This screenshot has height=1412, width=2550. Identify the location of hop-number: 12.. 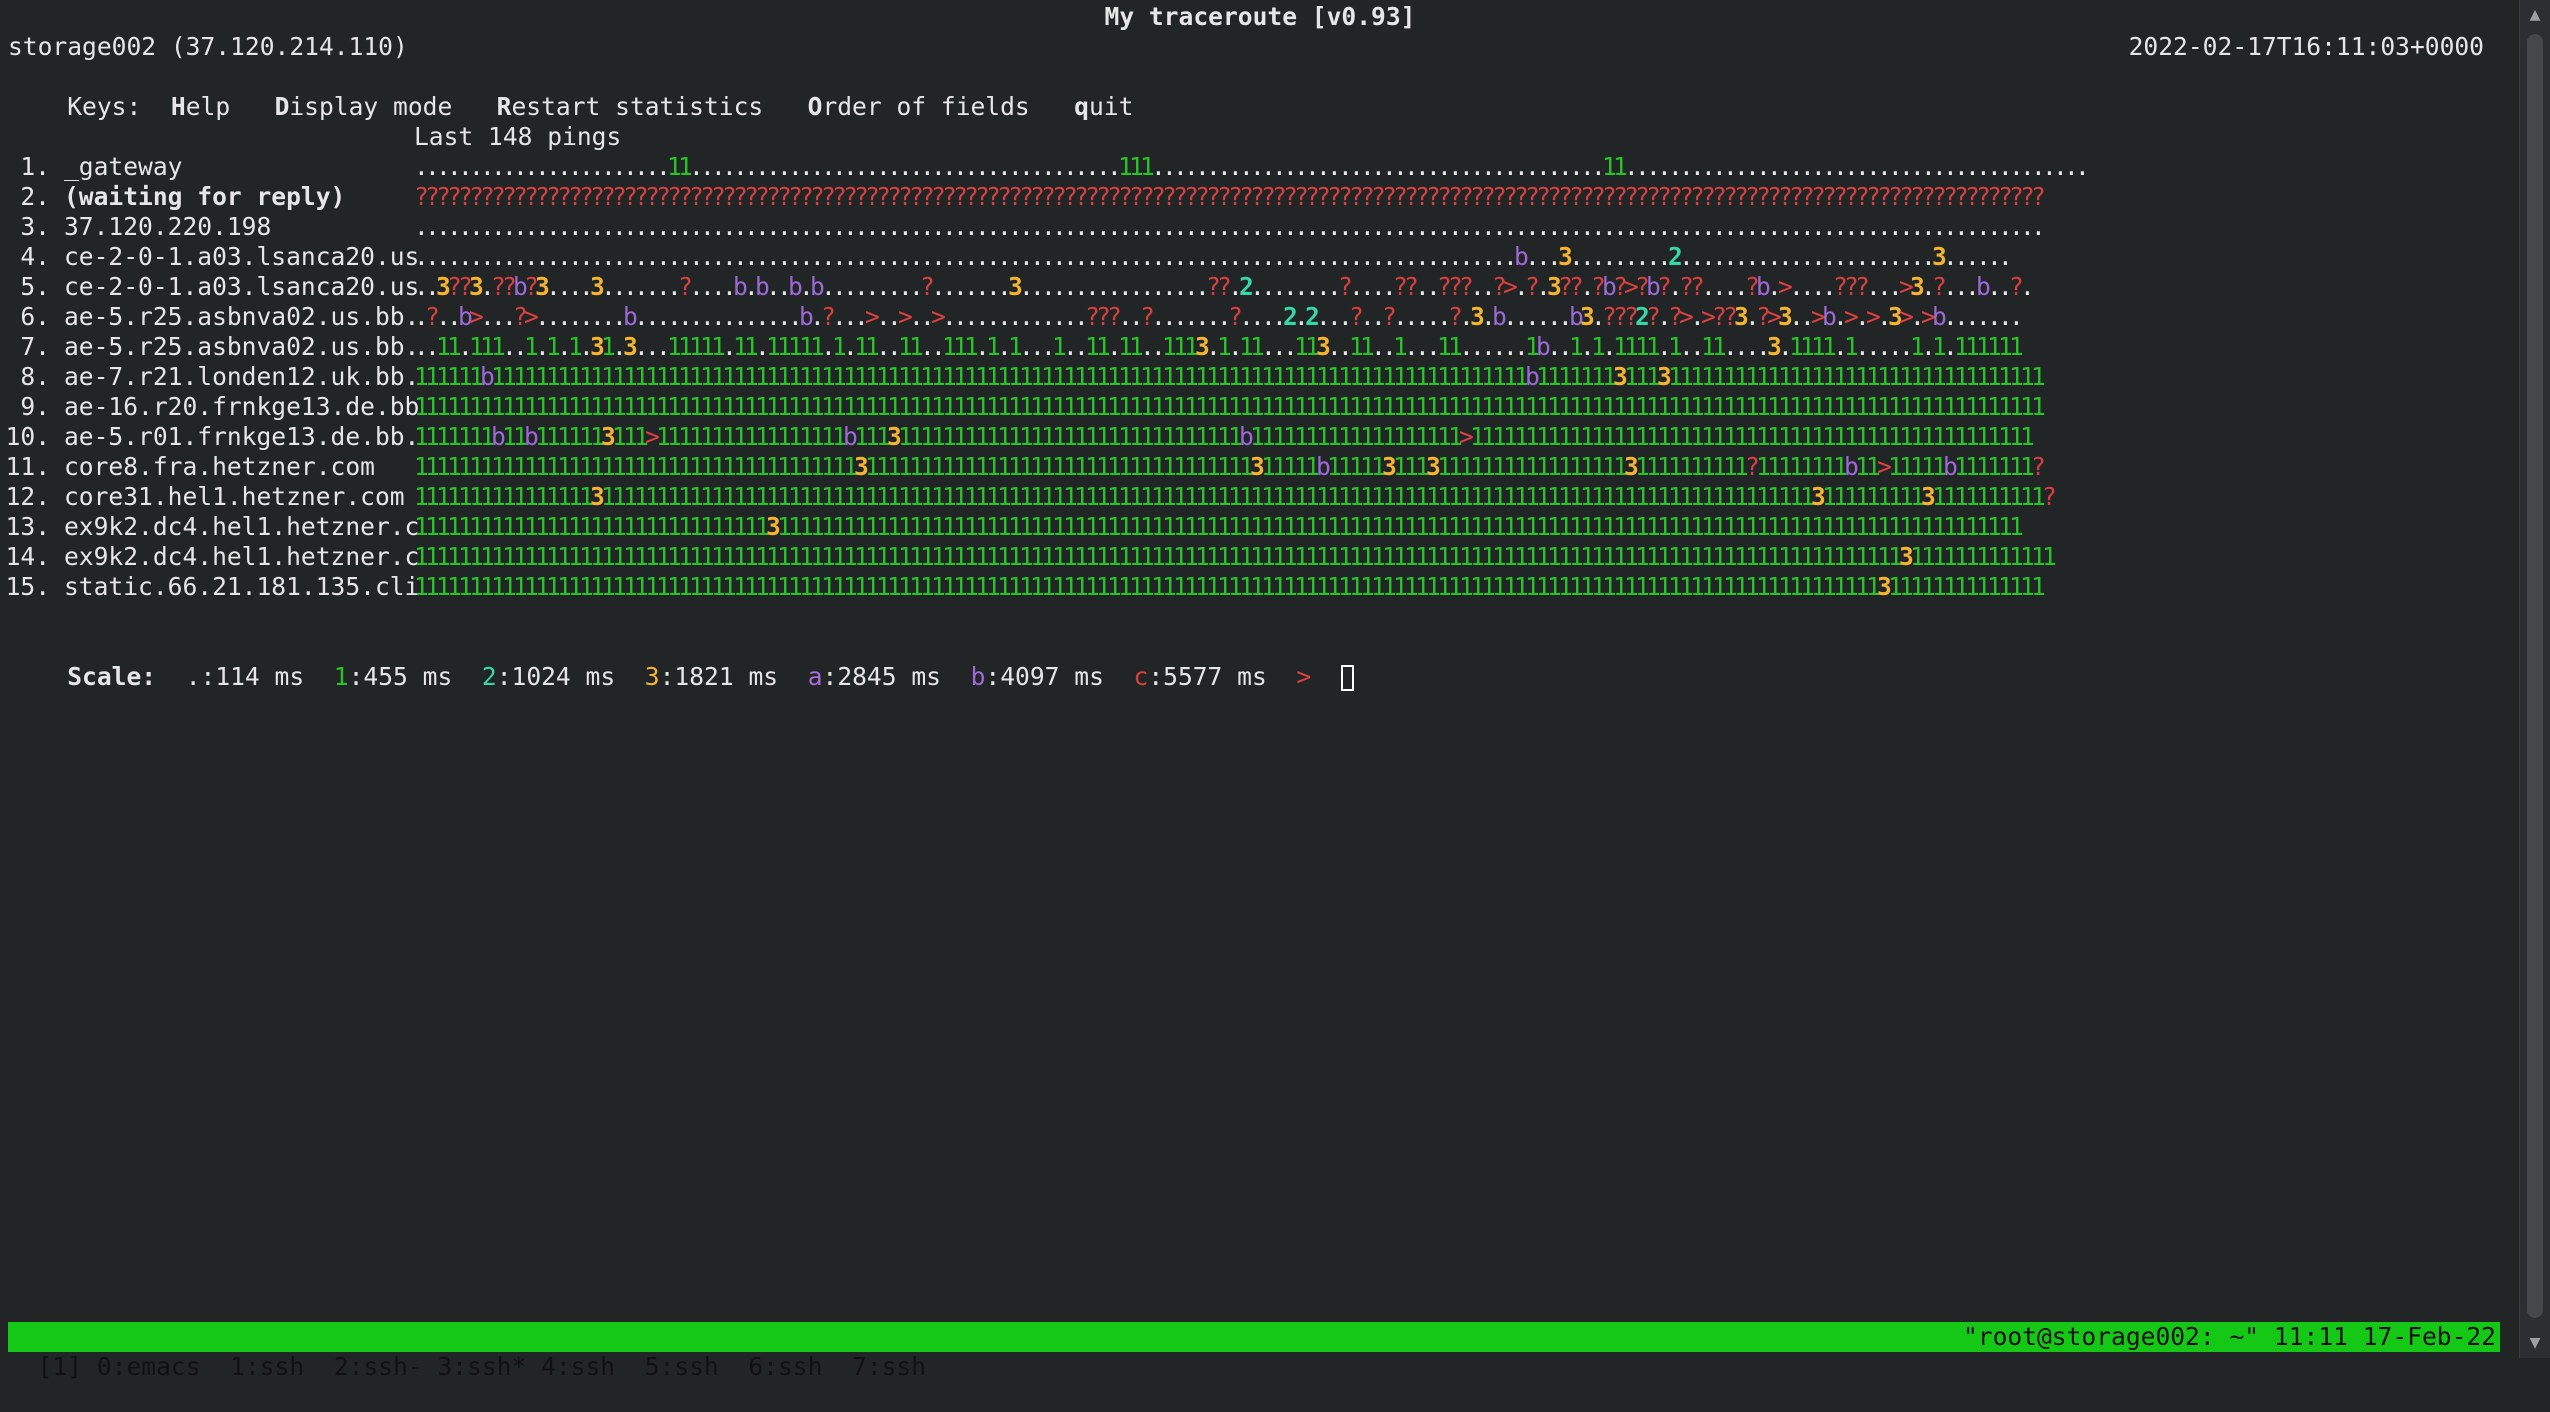
(27, 496).